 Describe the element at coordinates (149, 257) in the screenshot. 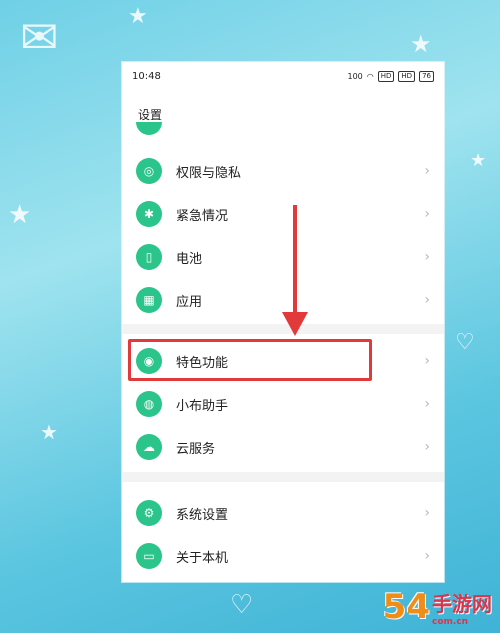

I see `battery-icon: ▯` at that location.